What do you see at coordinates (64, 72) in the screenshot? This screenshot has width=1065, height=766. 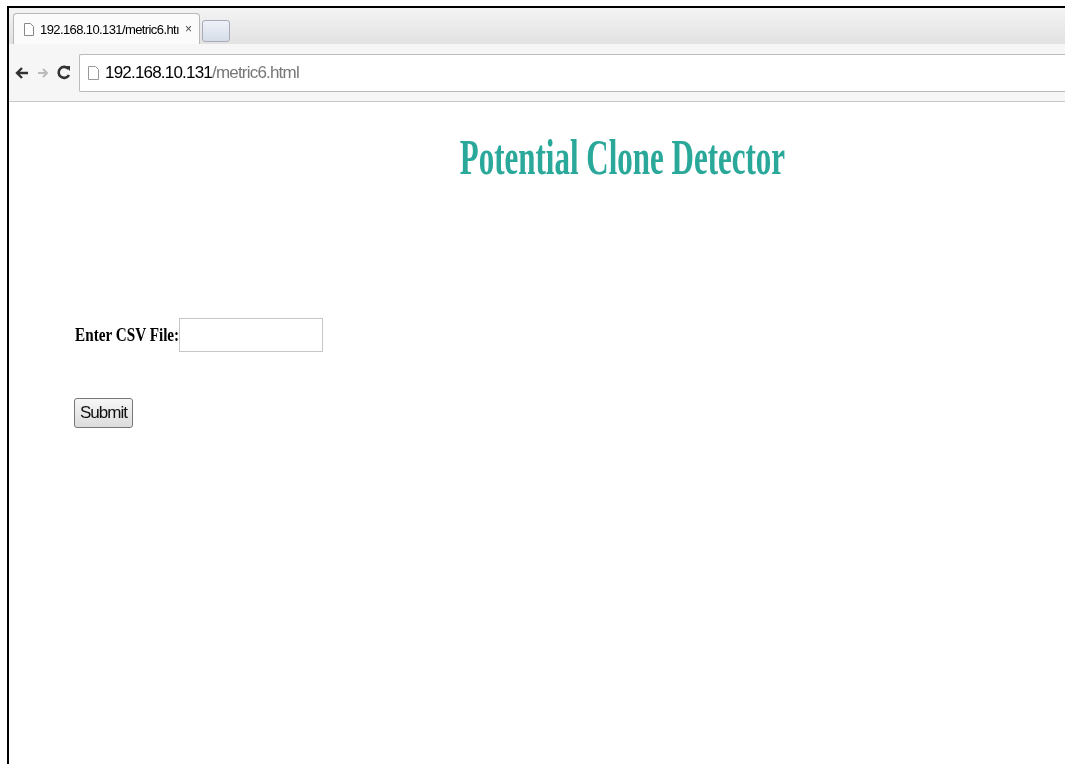 I see `reload-icon` at bounding box center [64, 72].